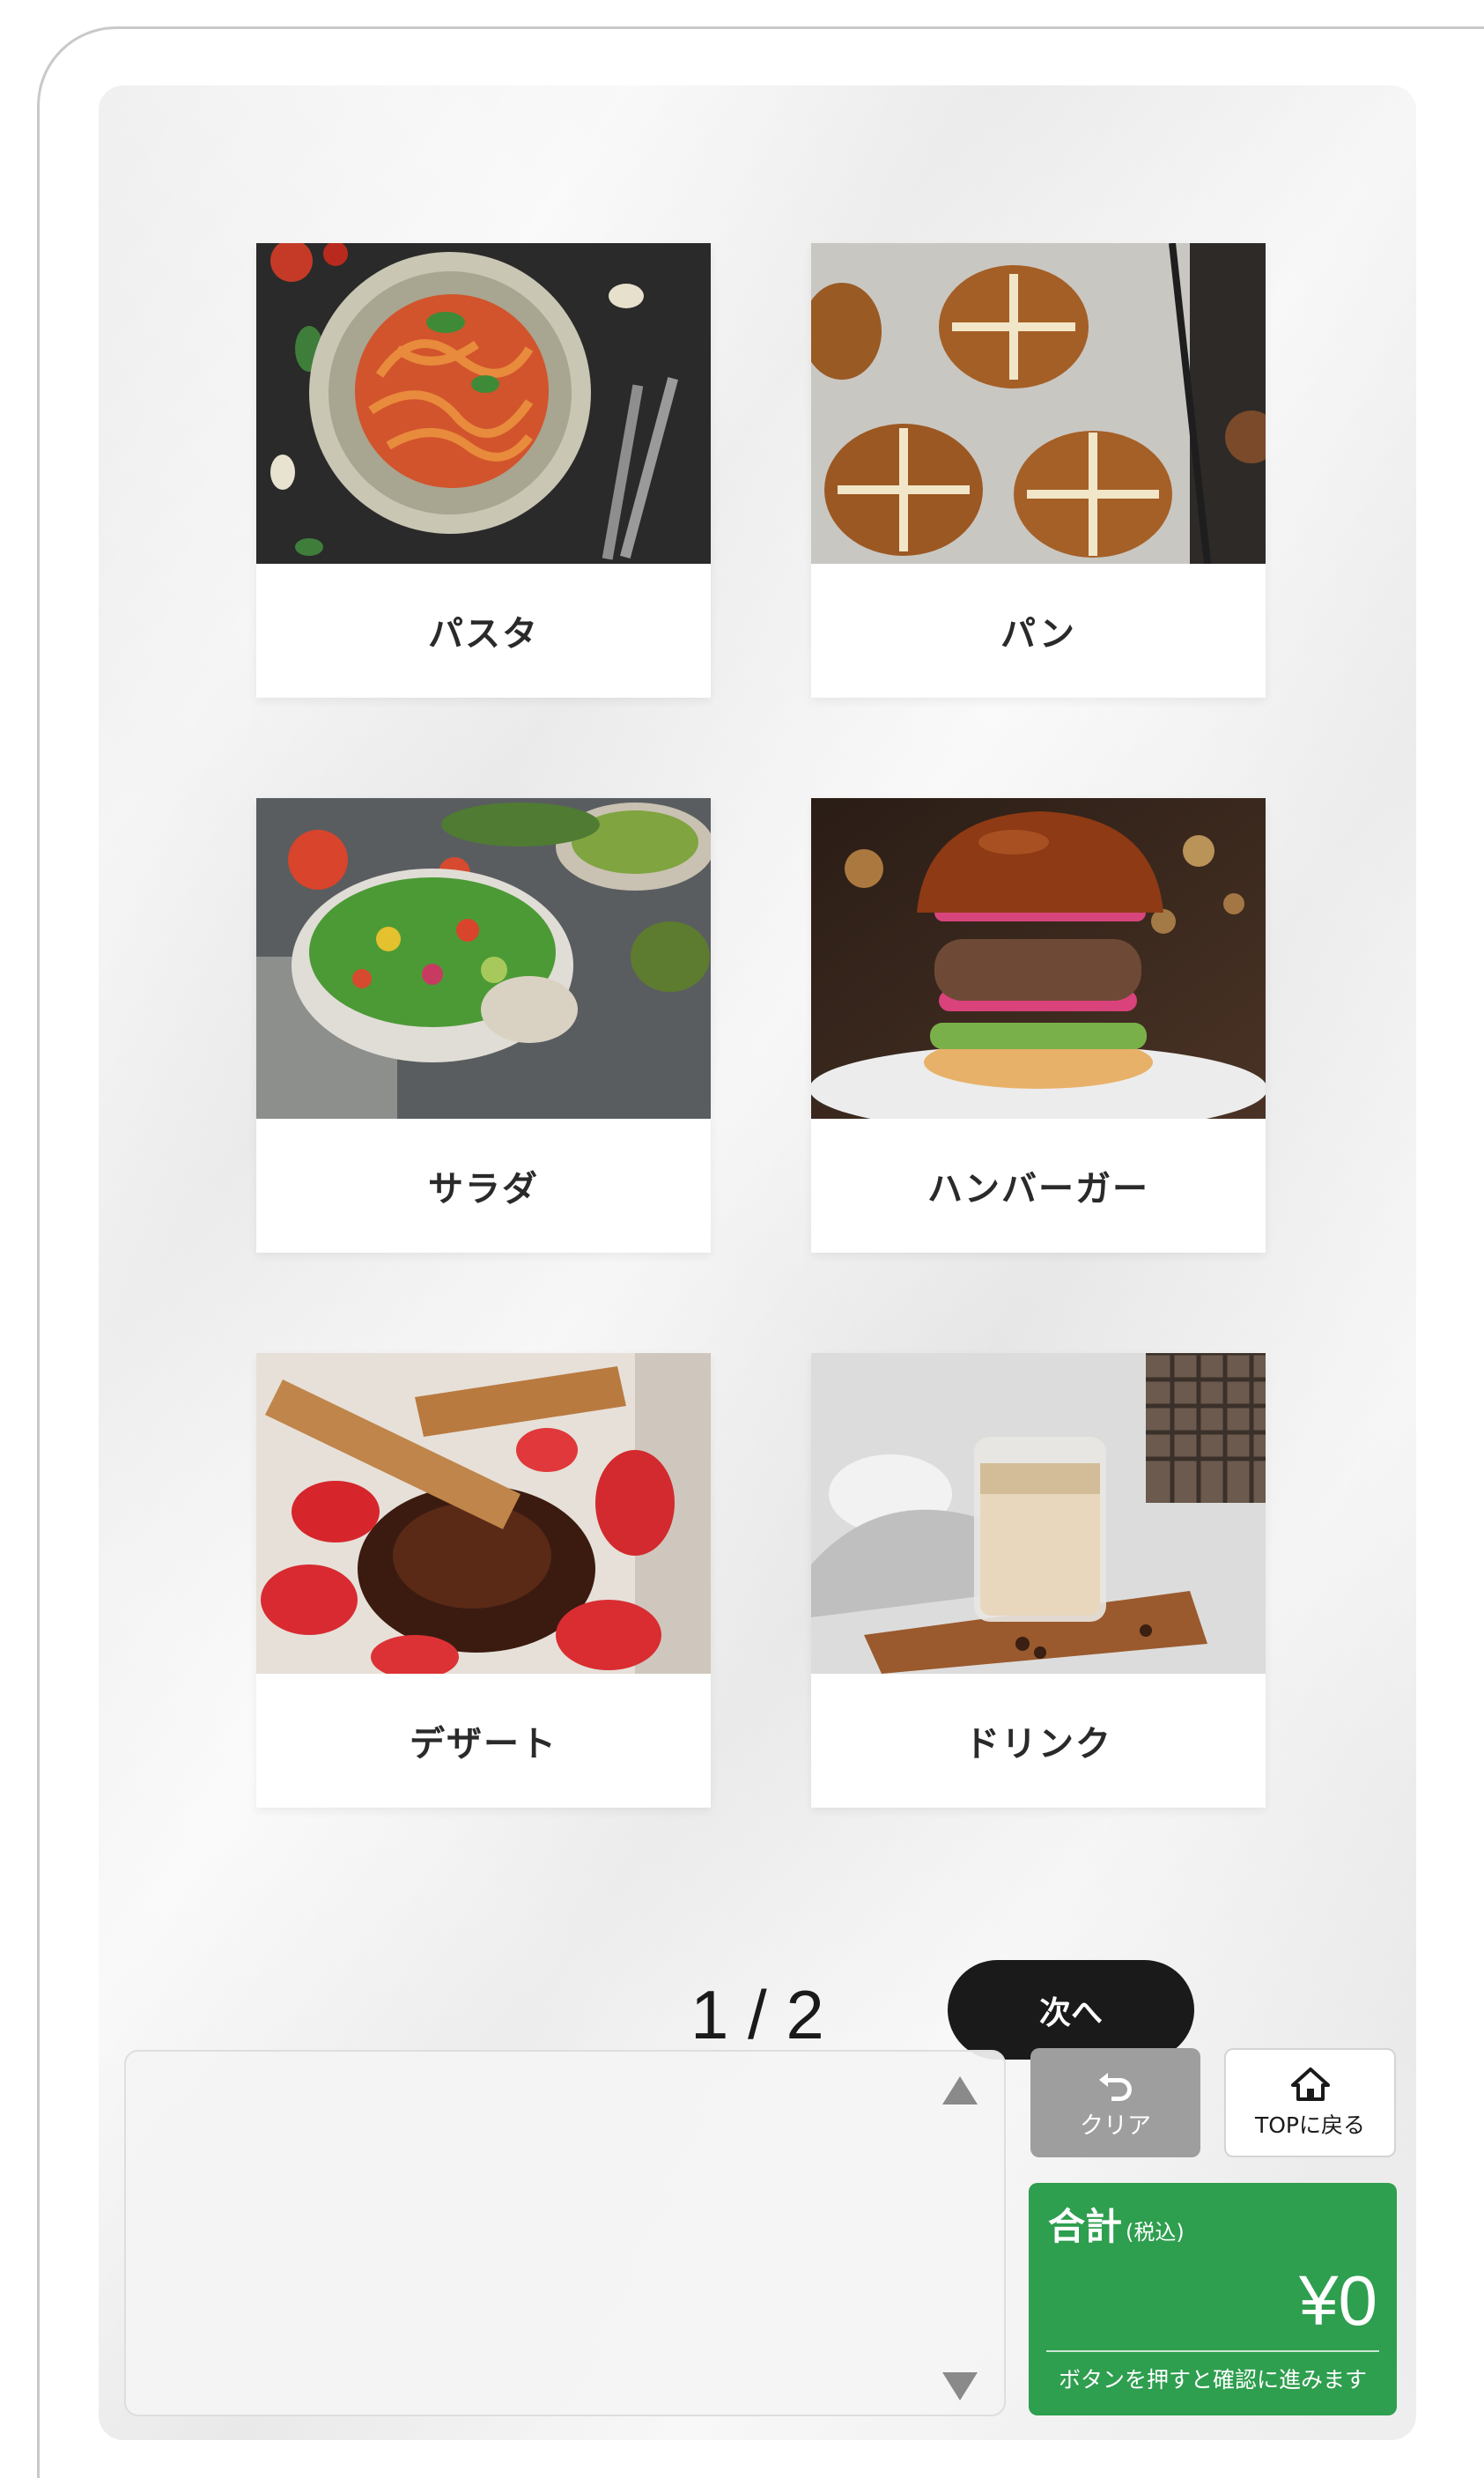 The image size is (1484, 2478). I want to click on pasta-photo, so click(483, 403).